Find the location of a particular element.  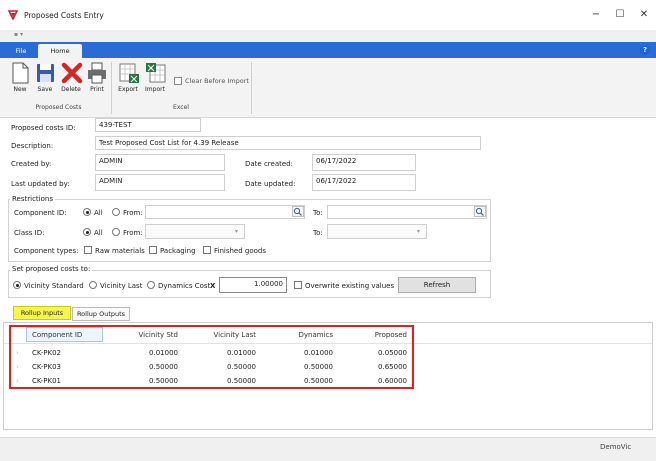

tab-home: Home is located at coordinates (60, 51).